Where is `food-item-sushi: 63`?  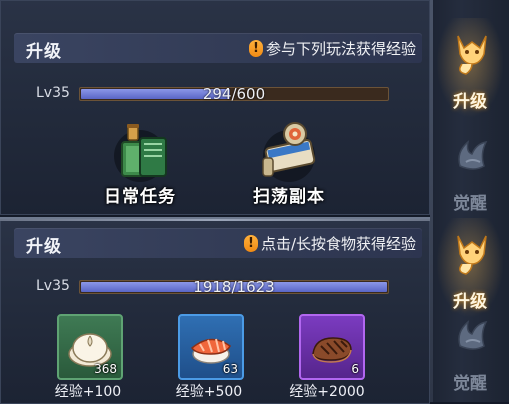 food-item-sushi: 63 is located at coordinates (211, 347).